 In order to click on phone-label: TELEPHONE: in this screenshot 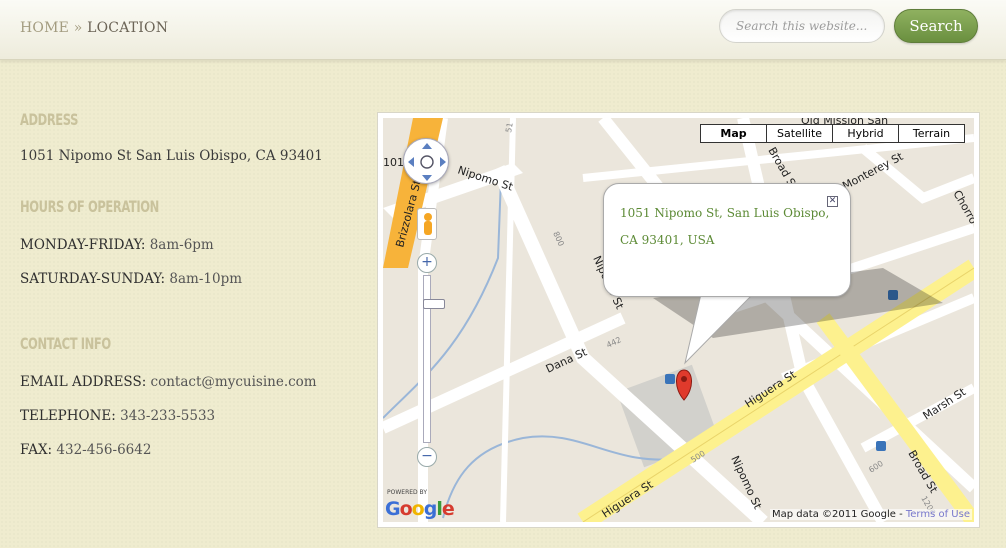, I will do `click(68, 416)`.